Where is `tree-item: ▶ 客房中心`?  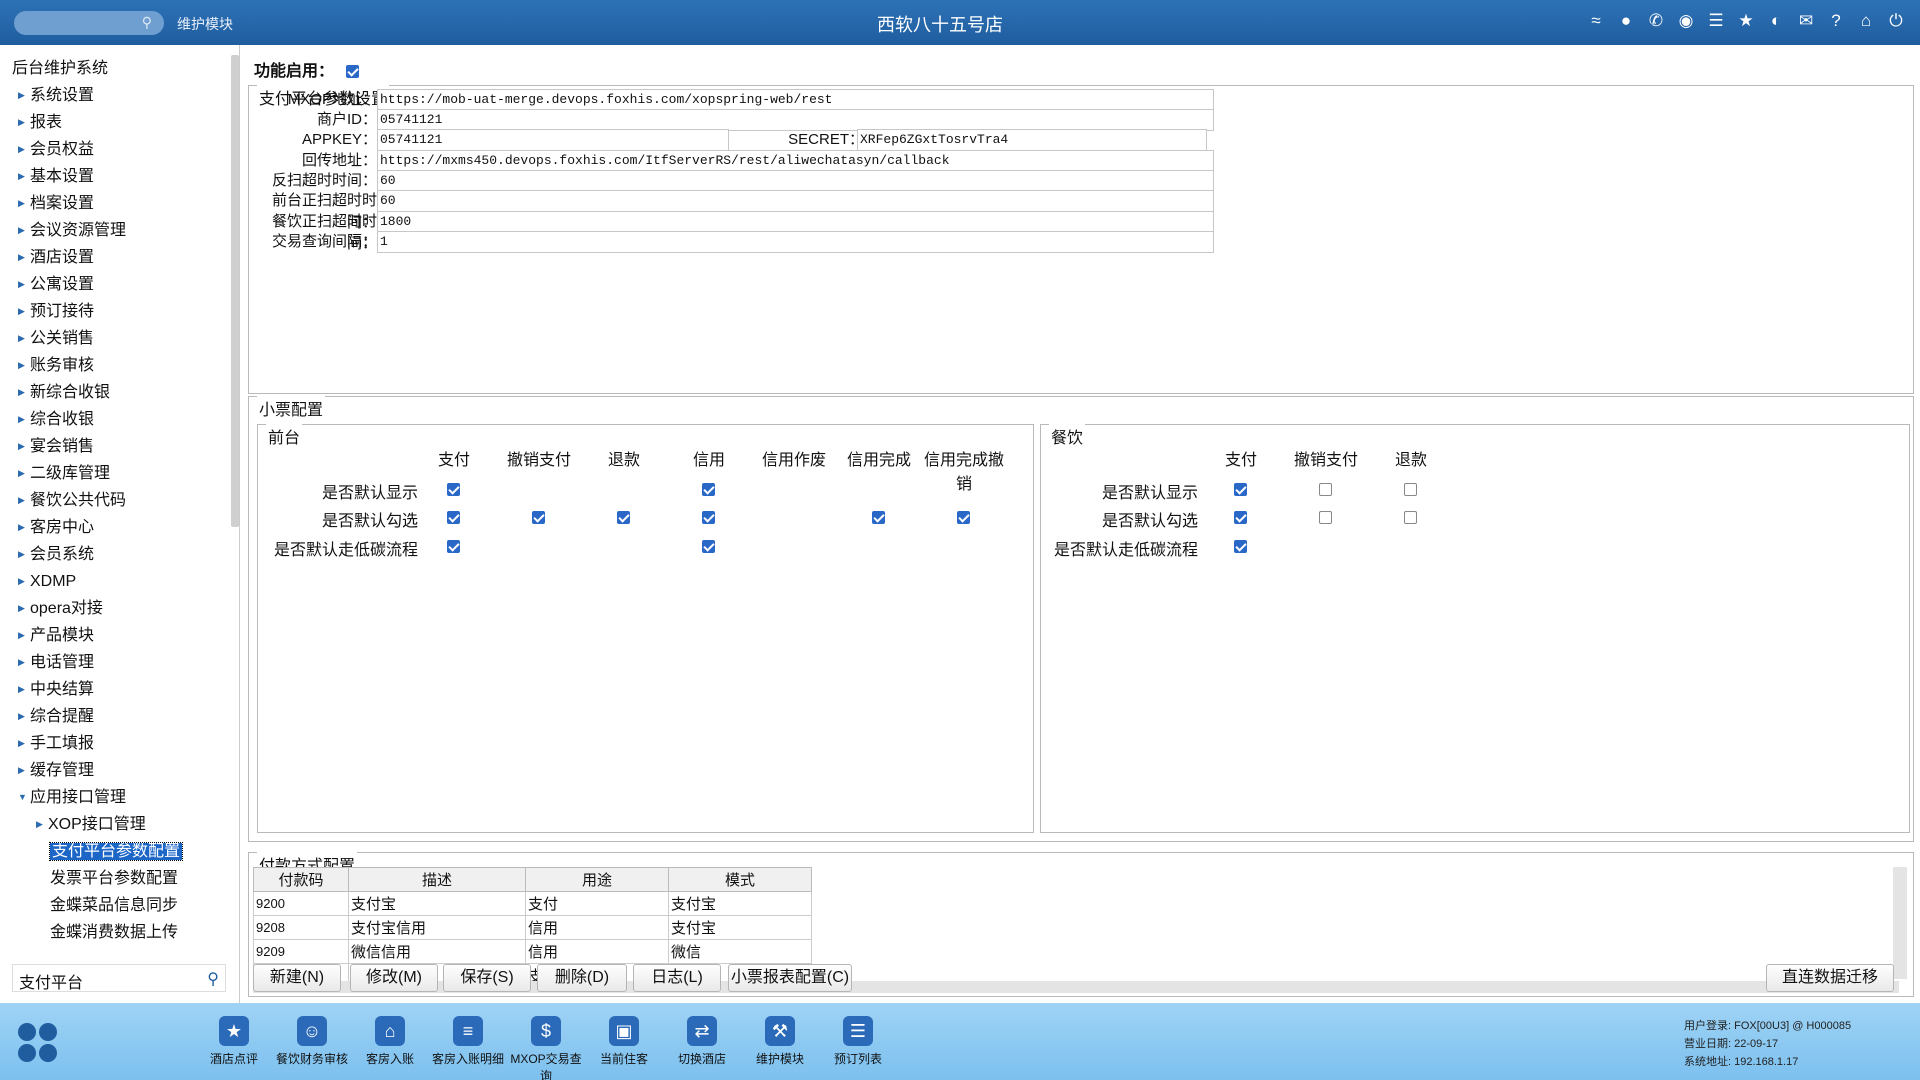 tree-item: ▶ 客房中心 is located at coordinates (119, 527).